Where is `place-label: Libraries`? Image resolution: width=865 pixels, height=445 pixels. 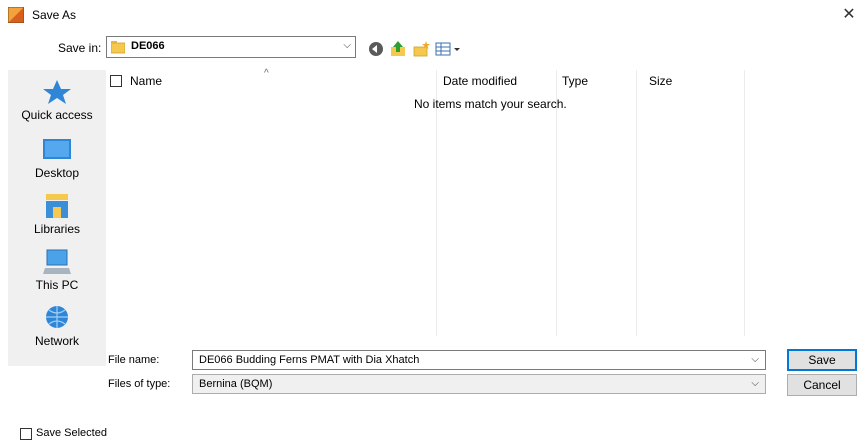 place-label: Libraries is located at coordinates (57, 229).